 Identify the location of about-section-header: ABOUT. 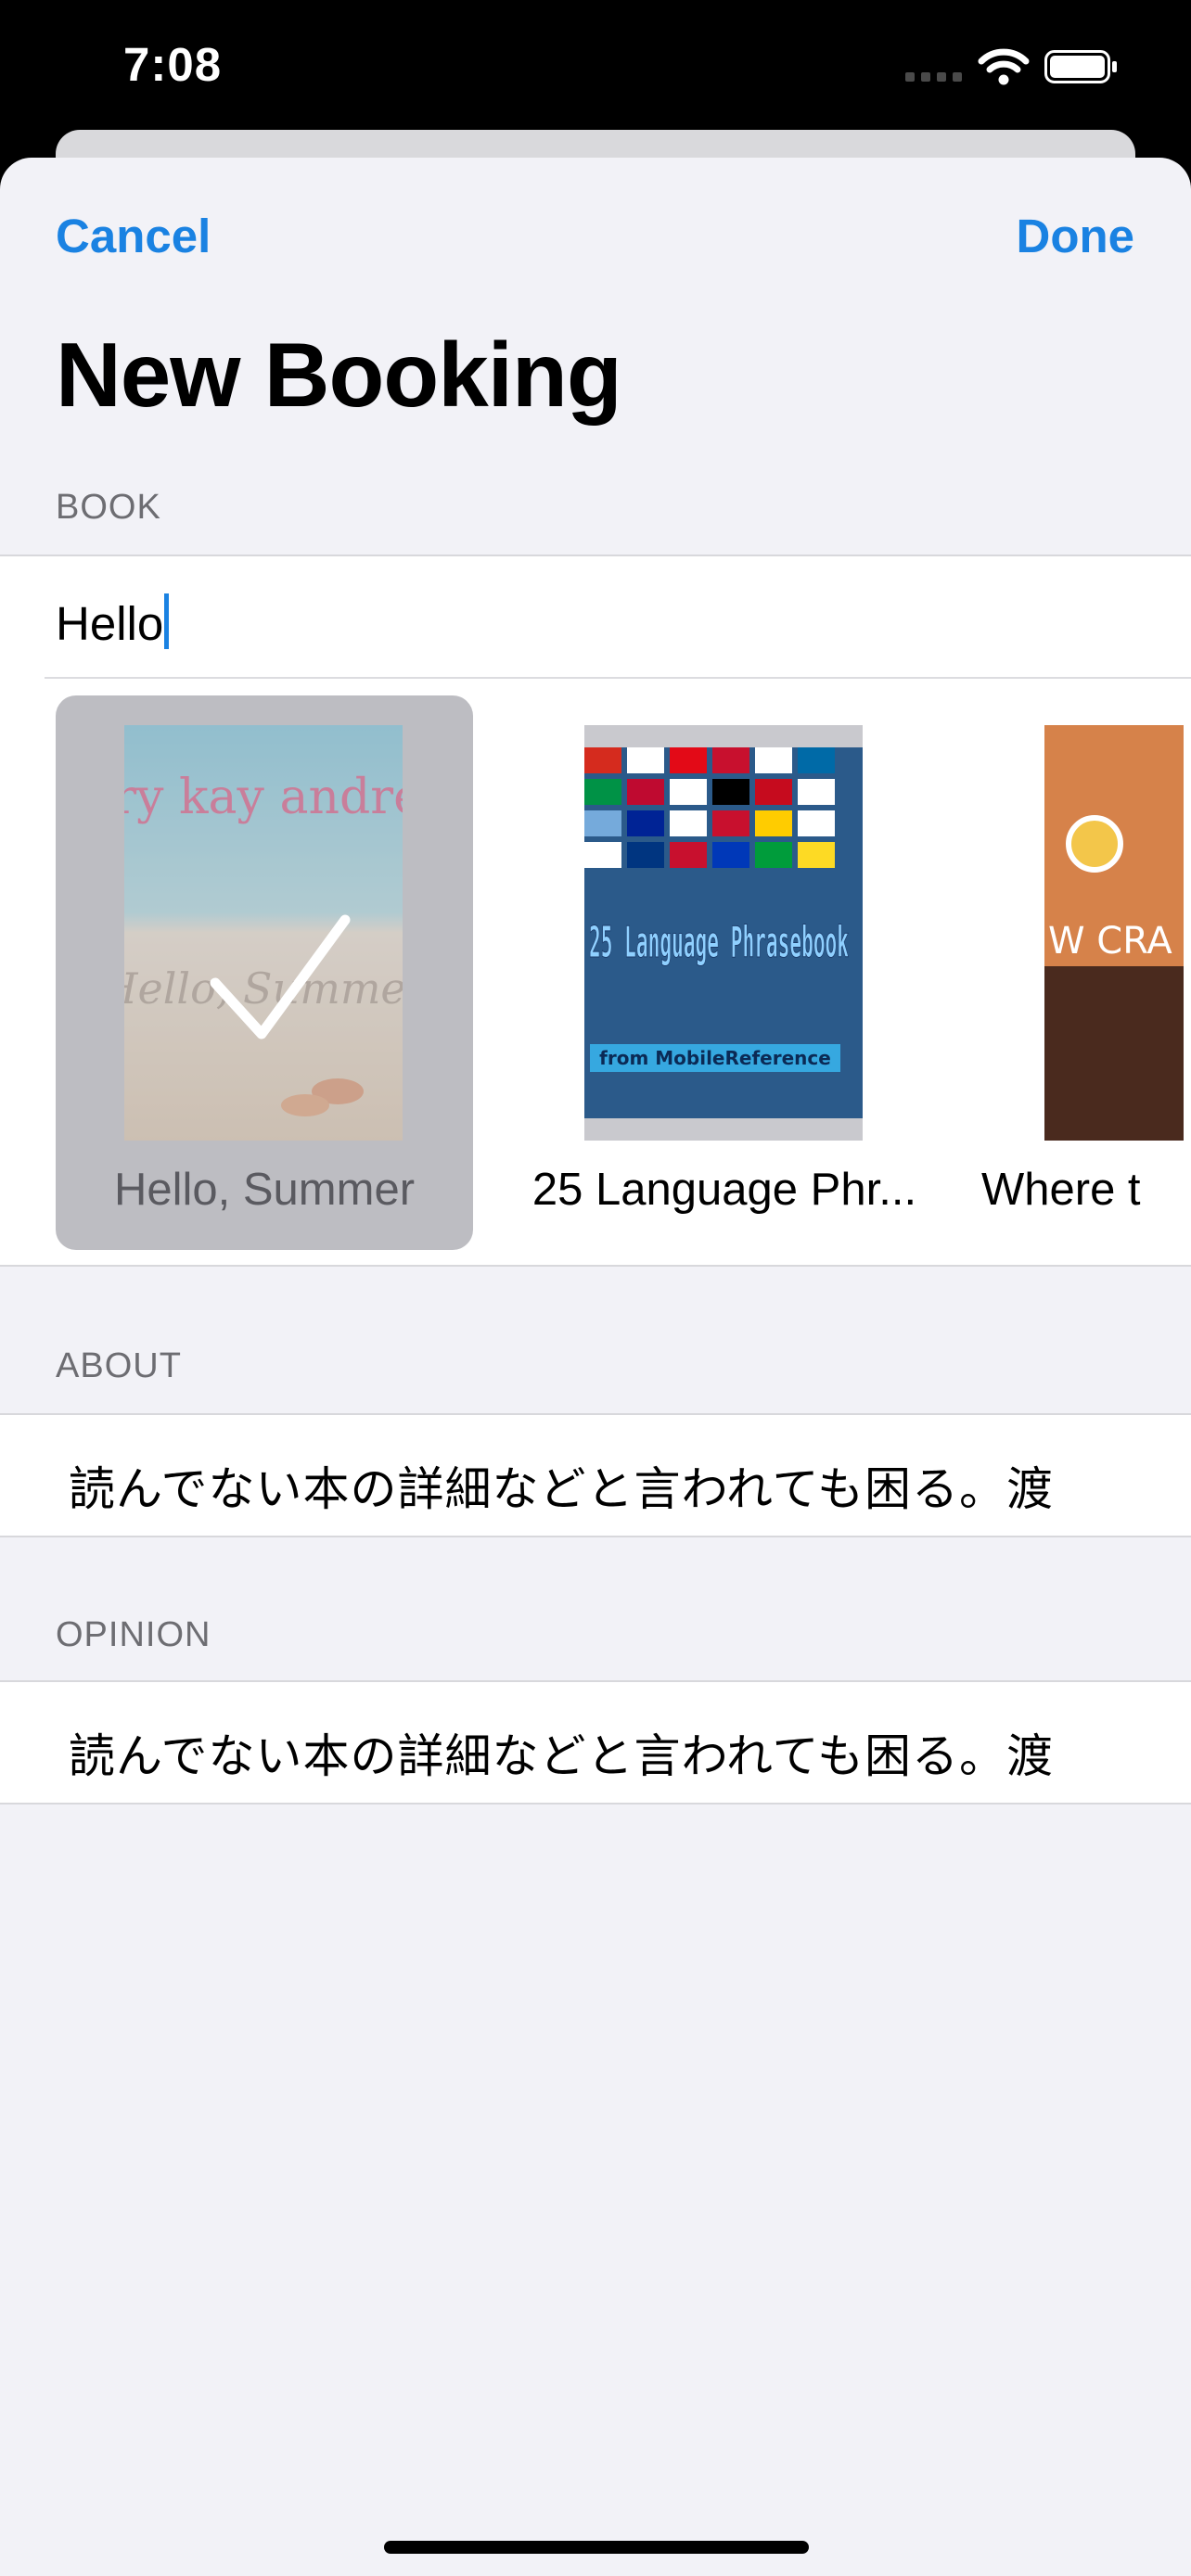
(119, 1365).